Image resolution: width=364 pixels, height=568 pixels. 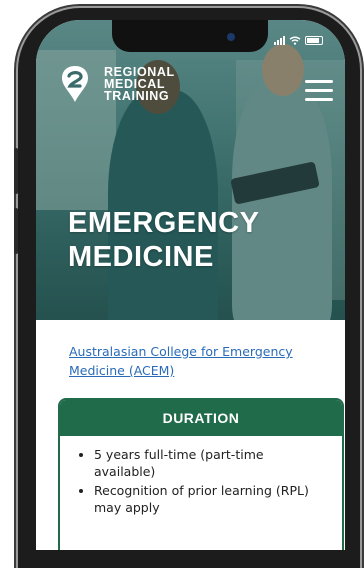 I want to click on page-title-line: EMERGENCY, so click(x=164, y=223).